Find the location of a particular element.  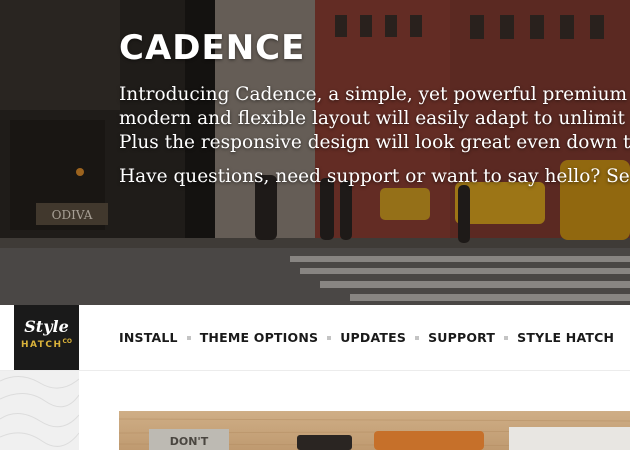

nav-link-theme-options: THEME OPTIONS is located at coordinates (259, 337).